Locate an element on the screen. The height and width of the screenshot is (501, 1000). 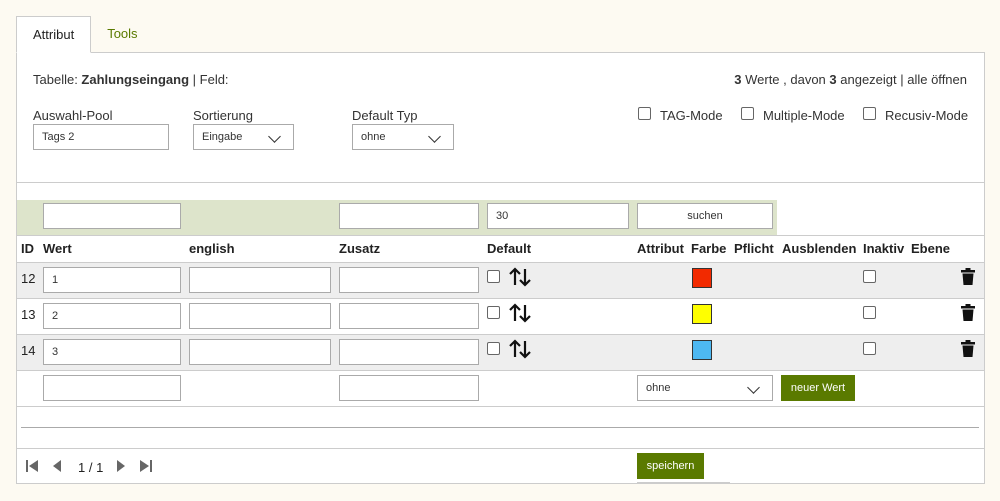
sort-label: Sortierung is located at coordinates (223, 115).